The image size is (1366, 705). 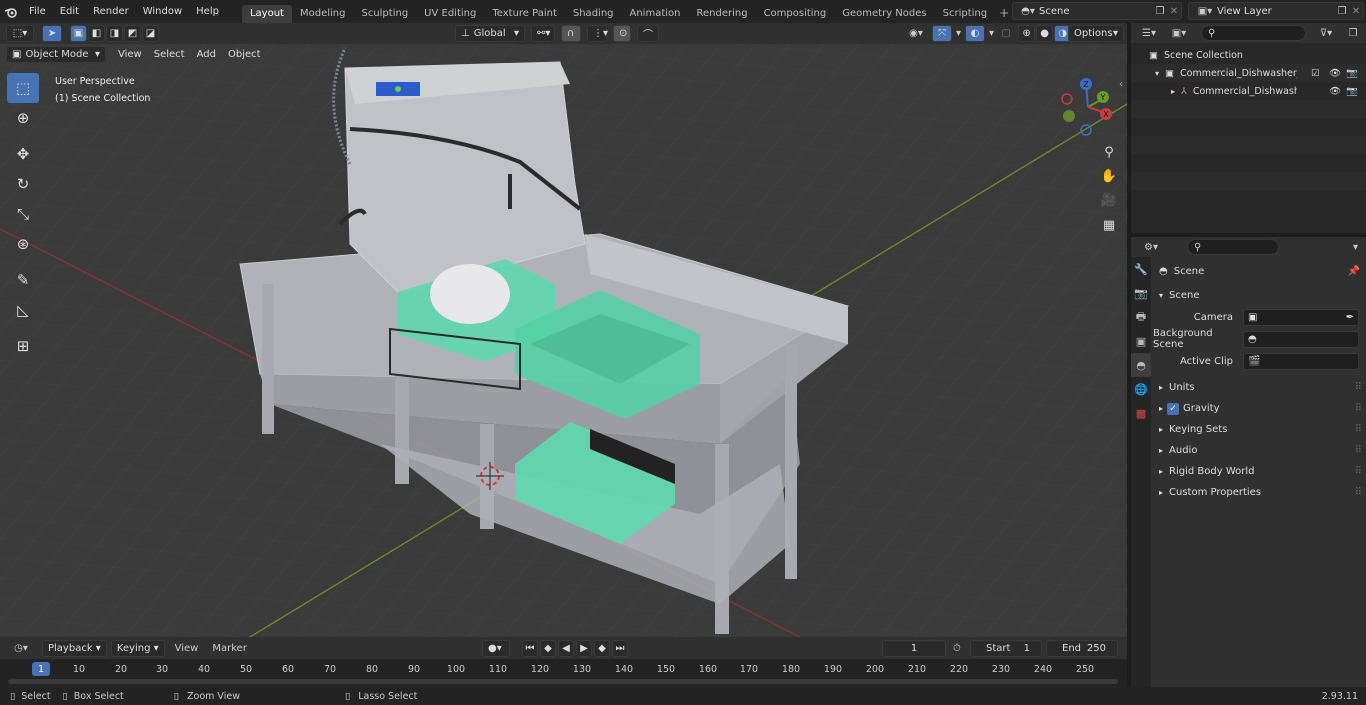 I want to click on cursor-tool: ⊕, so click(x=23, y=118).